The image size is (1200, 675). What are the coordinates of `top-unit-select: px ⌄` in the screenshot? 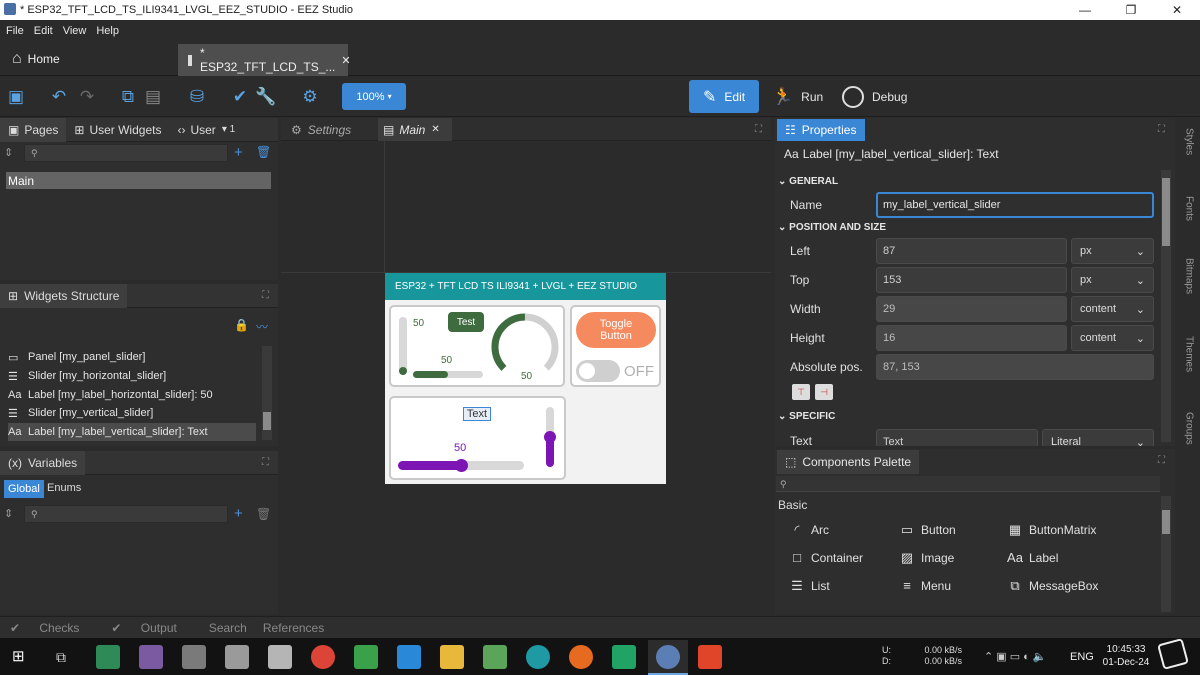 It's located at (1112, 280).